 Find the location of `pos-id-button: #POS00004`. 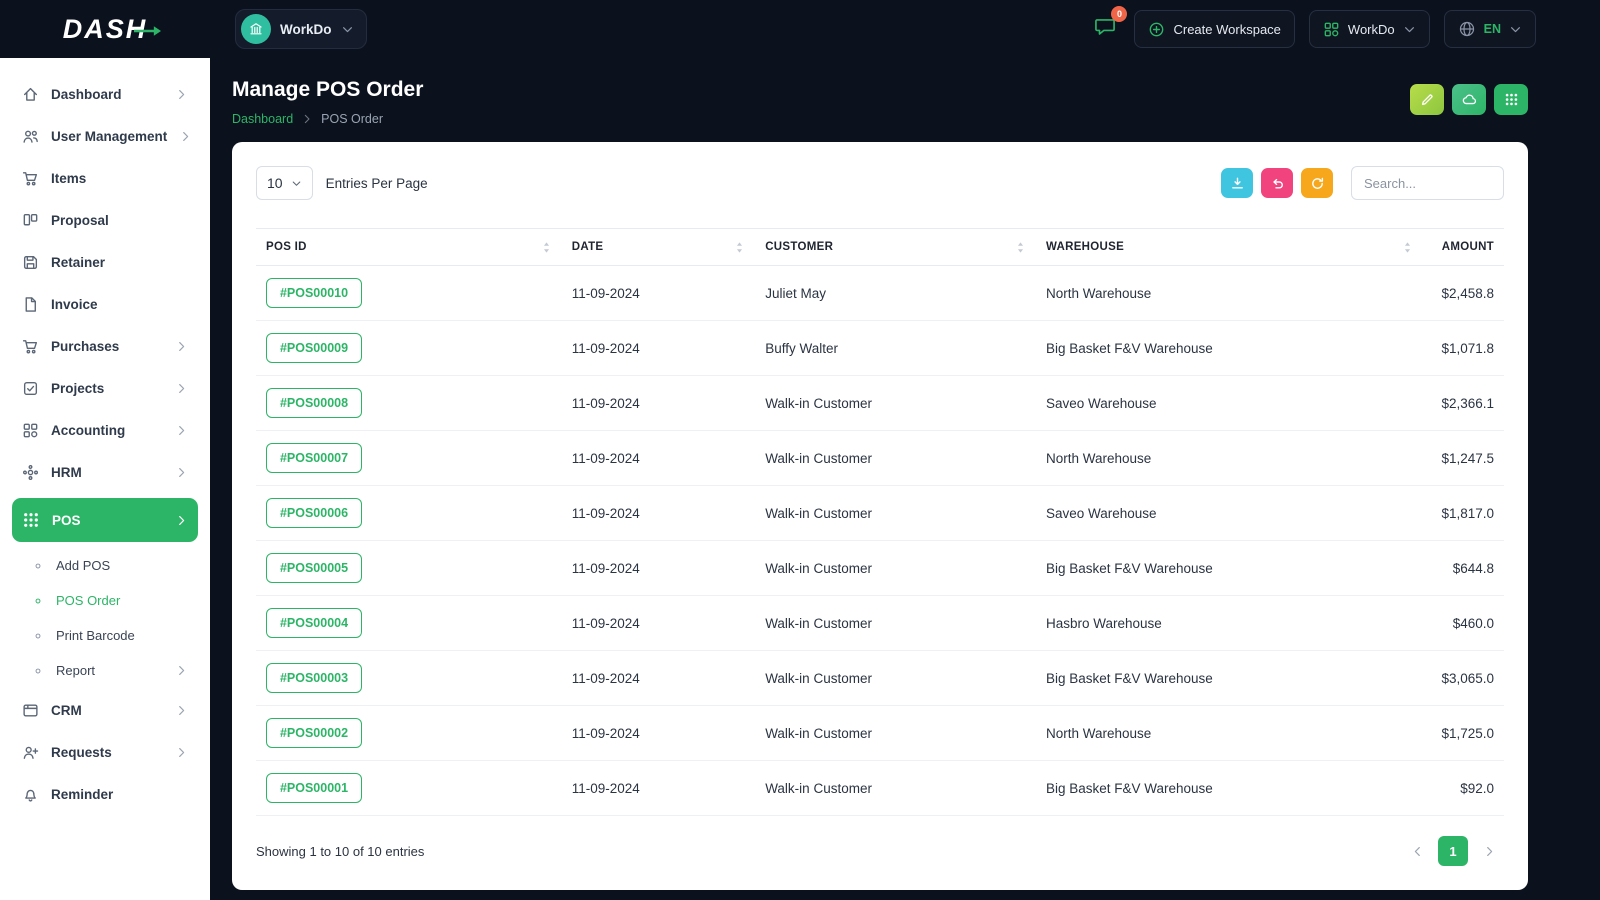

pos-id-button: #POS00004 is located at coordinates (314, 623).